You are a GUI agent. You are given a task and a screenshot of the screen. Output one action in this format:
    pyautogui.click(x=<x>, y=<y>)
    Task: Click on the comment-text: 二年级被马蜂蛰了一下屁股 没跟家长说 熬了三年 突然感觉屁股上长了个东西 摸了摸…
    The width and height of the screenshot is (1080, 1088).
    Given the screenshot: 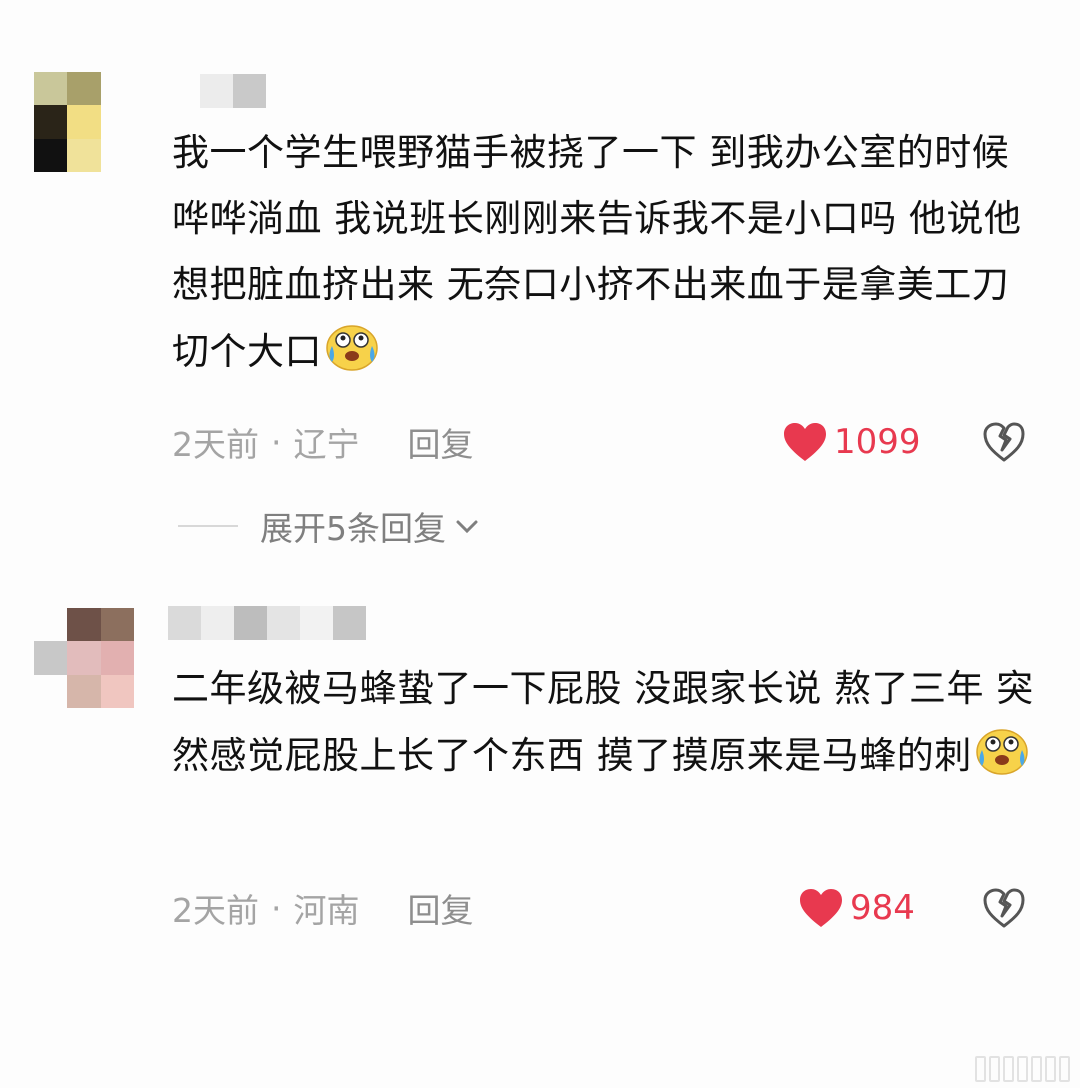 What is the action you would take?
    pyautogui.click(x=607, y=722)
    